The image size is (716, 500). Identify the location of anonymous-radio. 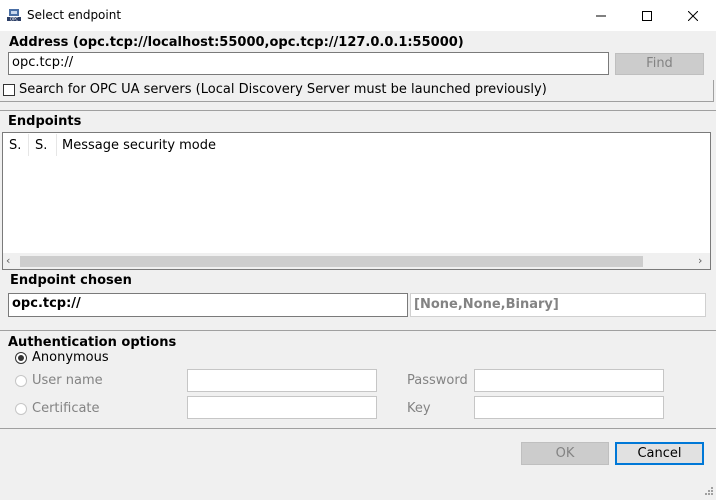
(21, 358).